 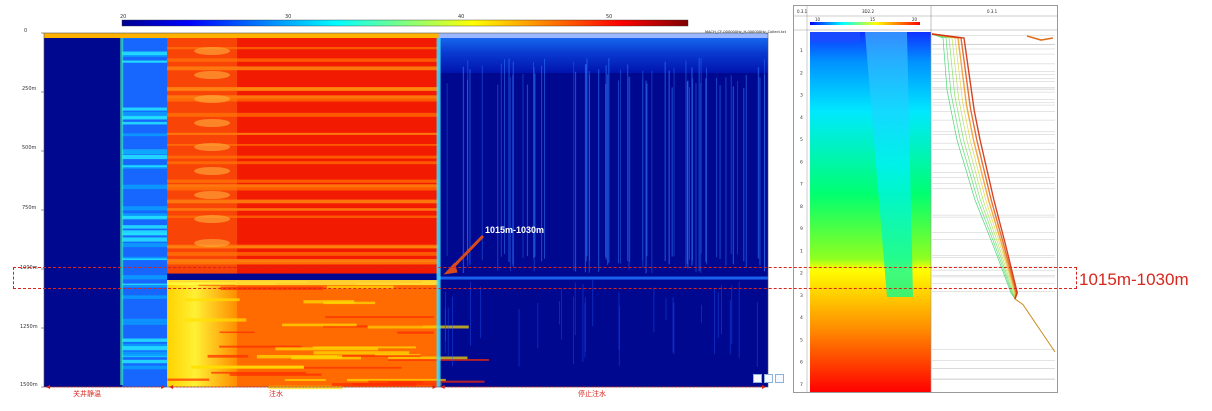 What do you see at coordinates (801, 207) in the screenshot?
I see `depth-axis-tick: 8` at bounding box center [801, 207].